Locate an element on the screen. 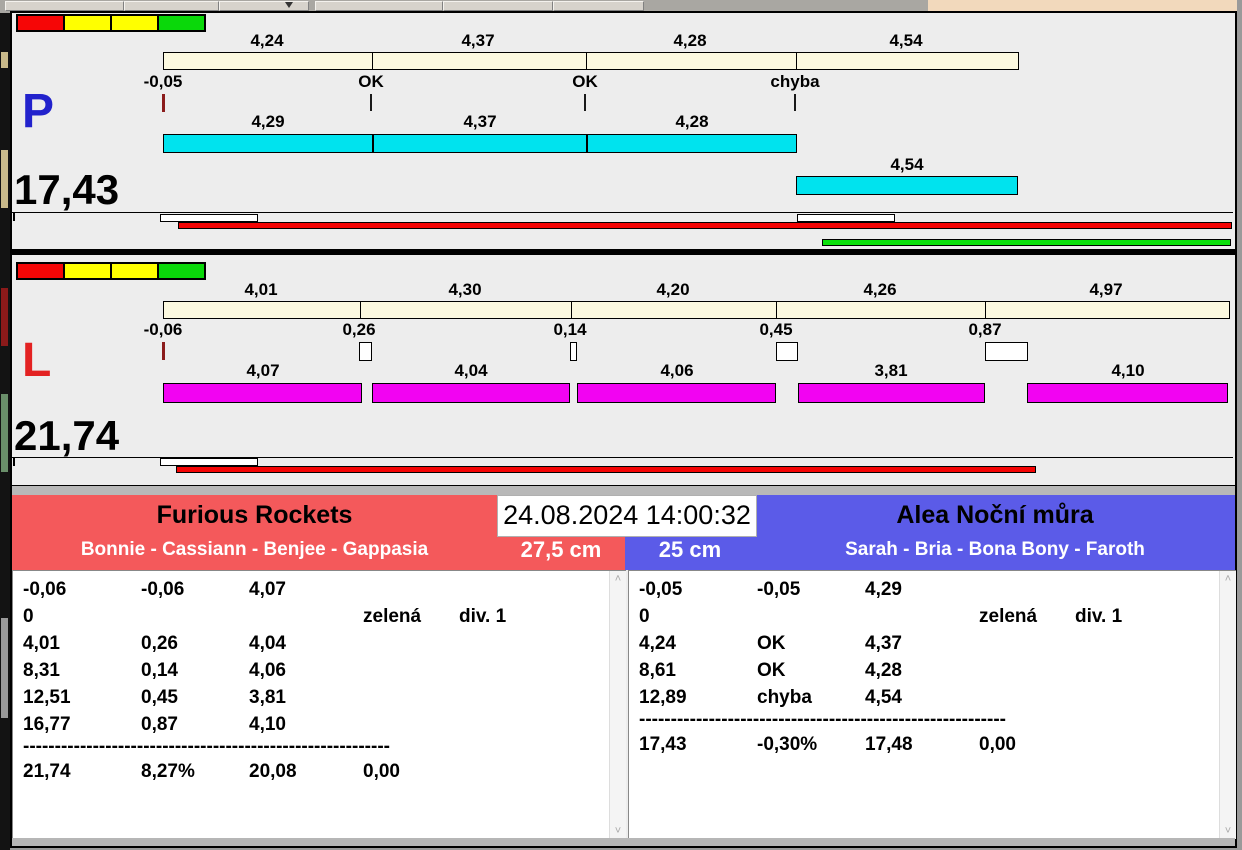 The width and height of the screenshot is (1242, 850). screen-right-edge is located at coordinates (1239, 425).